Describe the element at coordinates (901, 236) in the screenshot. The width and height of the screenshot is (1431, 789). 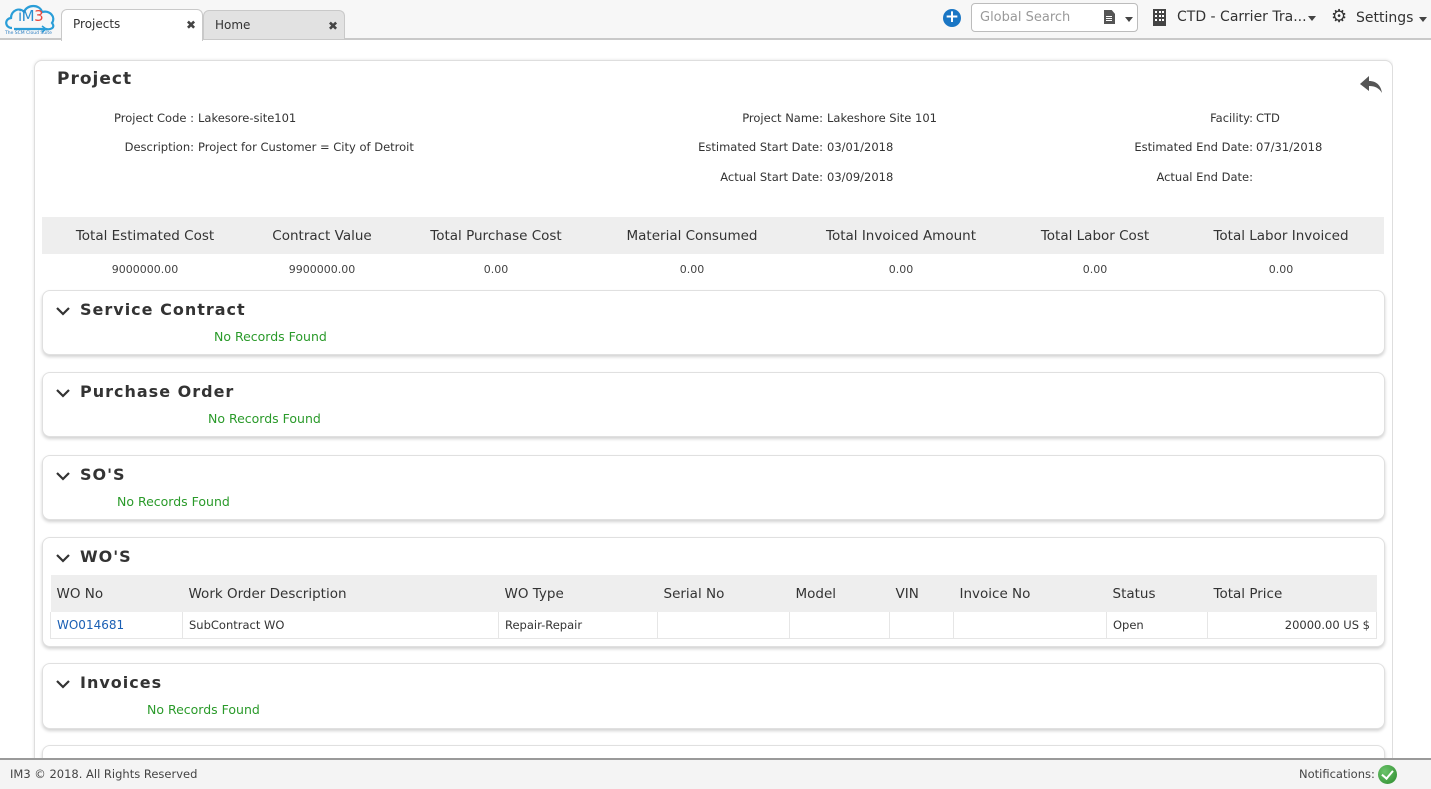
I see `summary-header-cell: Total Invoiced Amount` at that location.